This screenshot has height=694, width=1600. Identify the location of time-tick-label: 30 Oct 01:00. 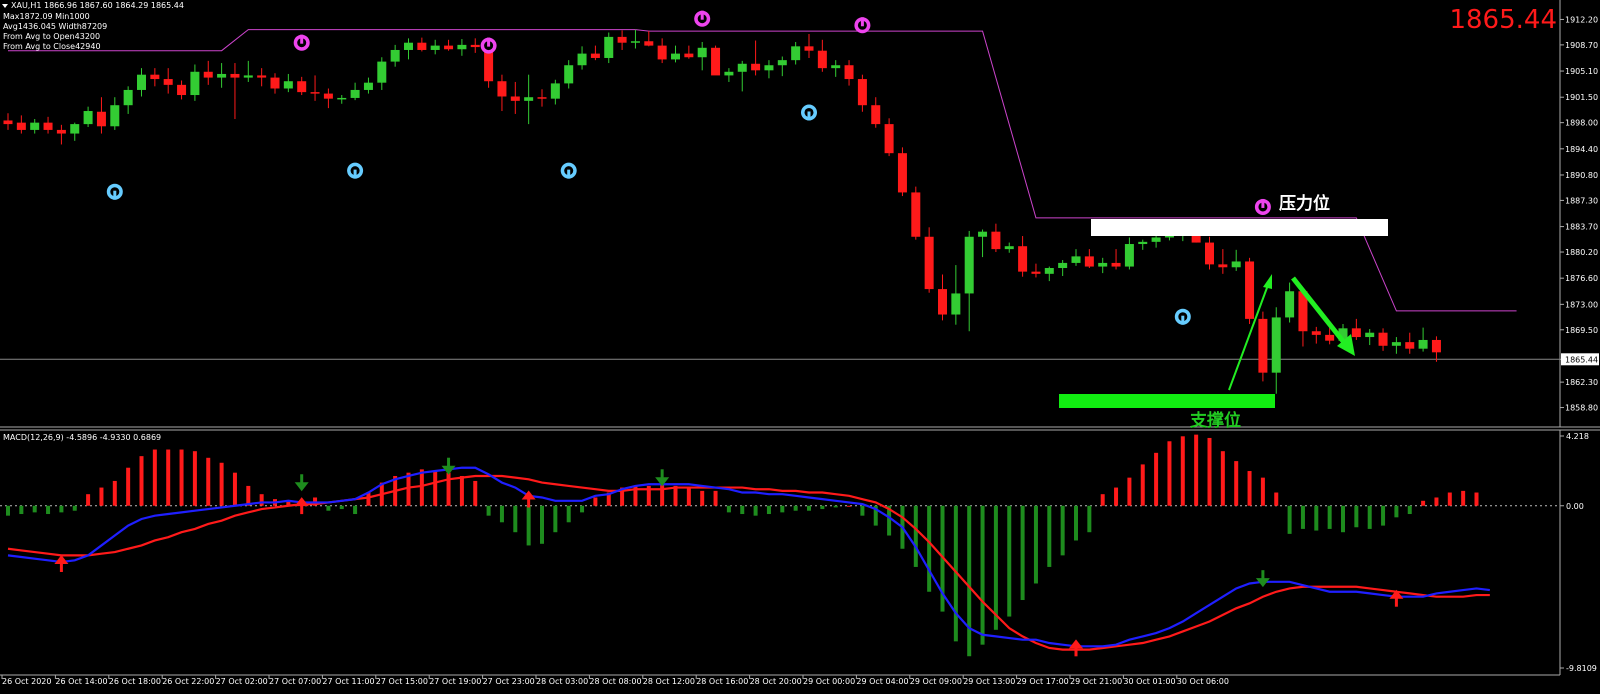
(1149, 681).